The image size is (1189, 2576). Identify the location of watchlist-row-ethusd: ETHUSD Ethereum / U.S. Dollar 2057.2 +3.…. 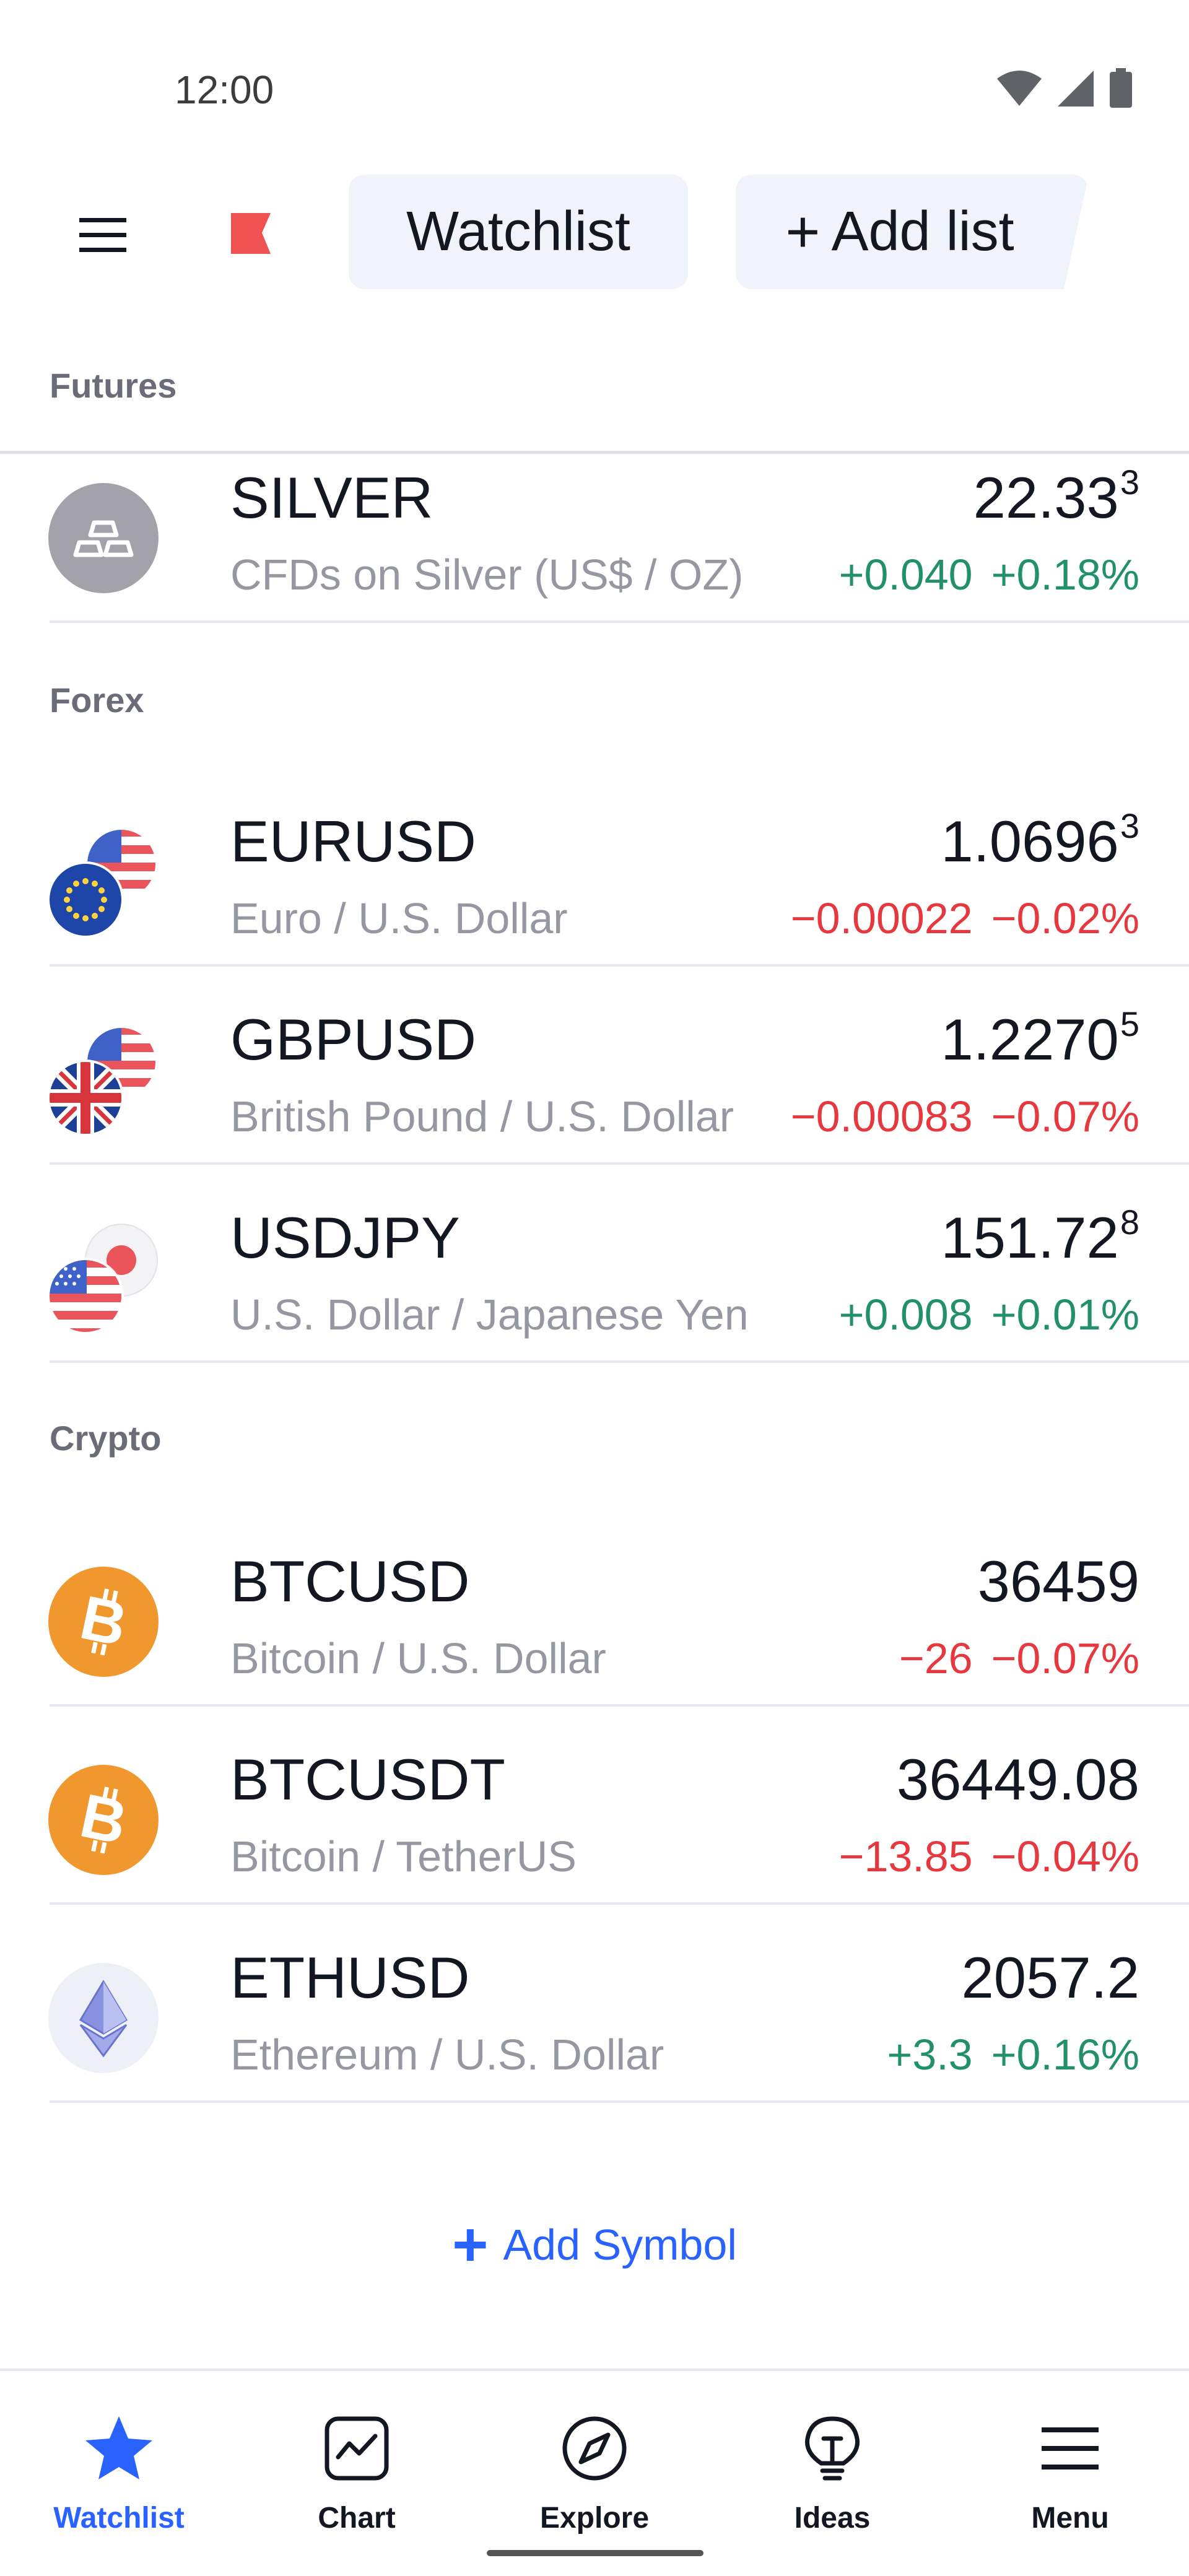
(594, 2037).